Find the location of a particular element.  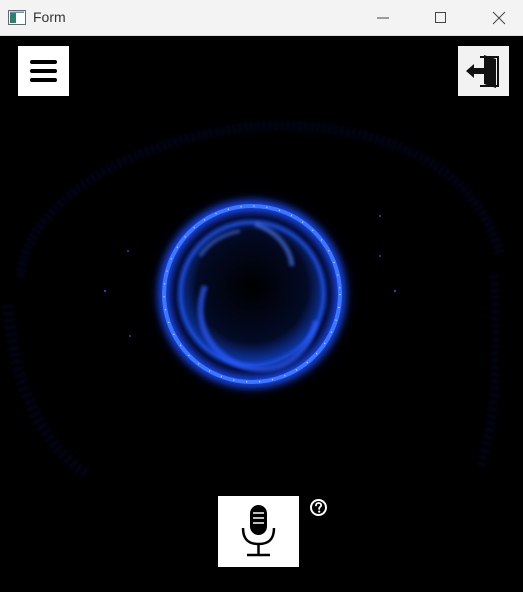

microphone-icon is located at coordinates (258, 531).